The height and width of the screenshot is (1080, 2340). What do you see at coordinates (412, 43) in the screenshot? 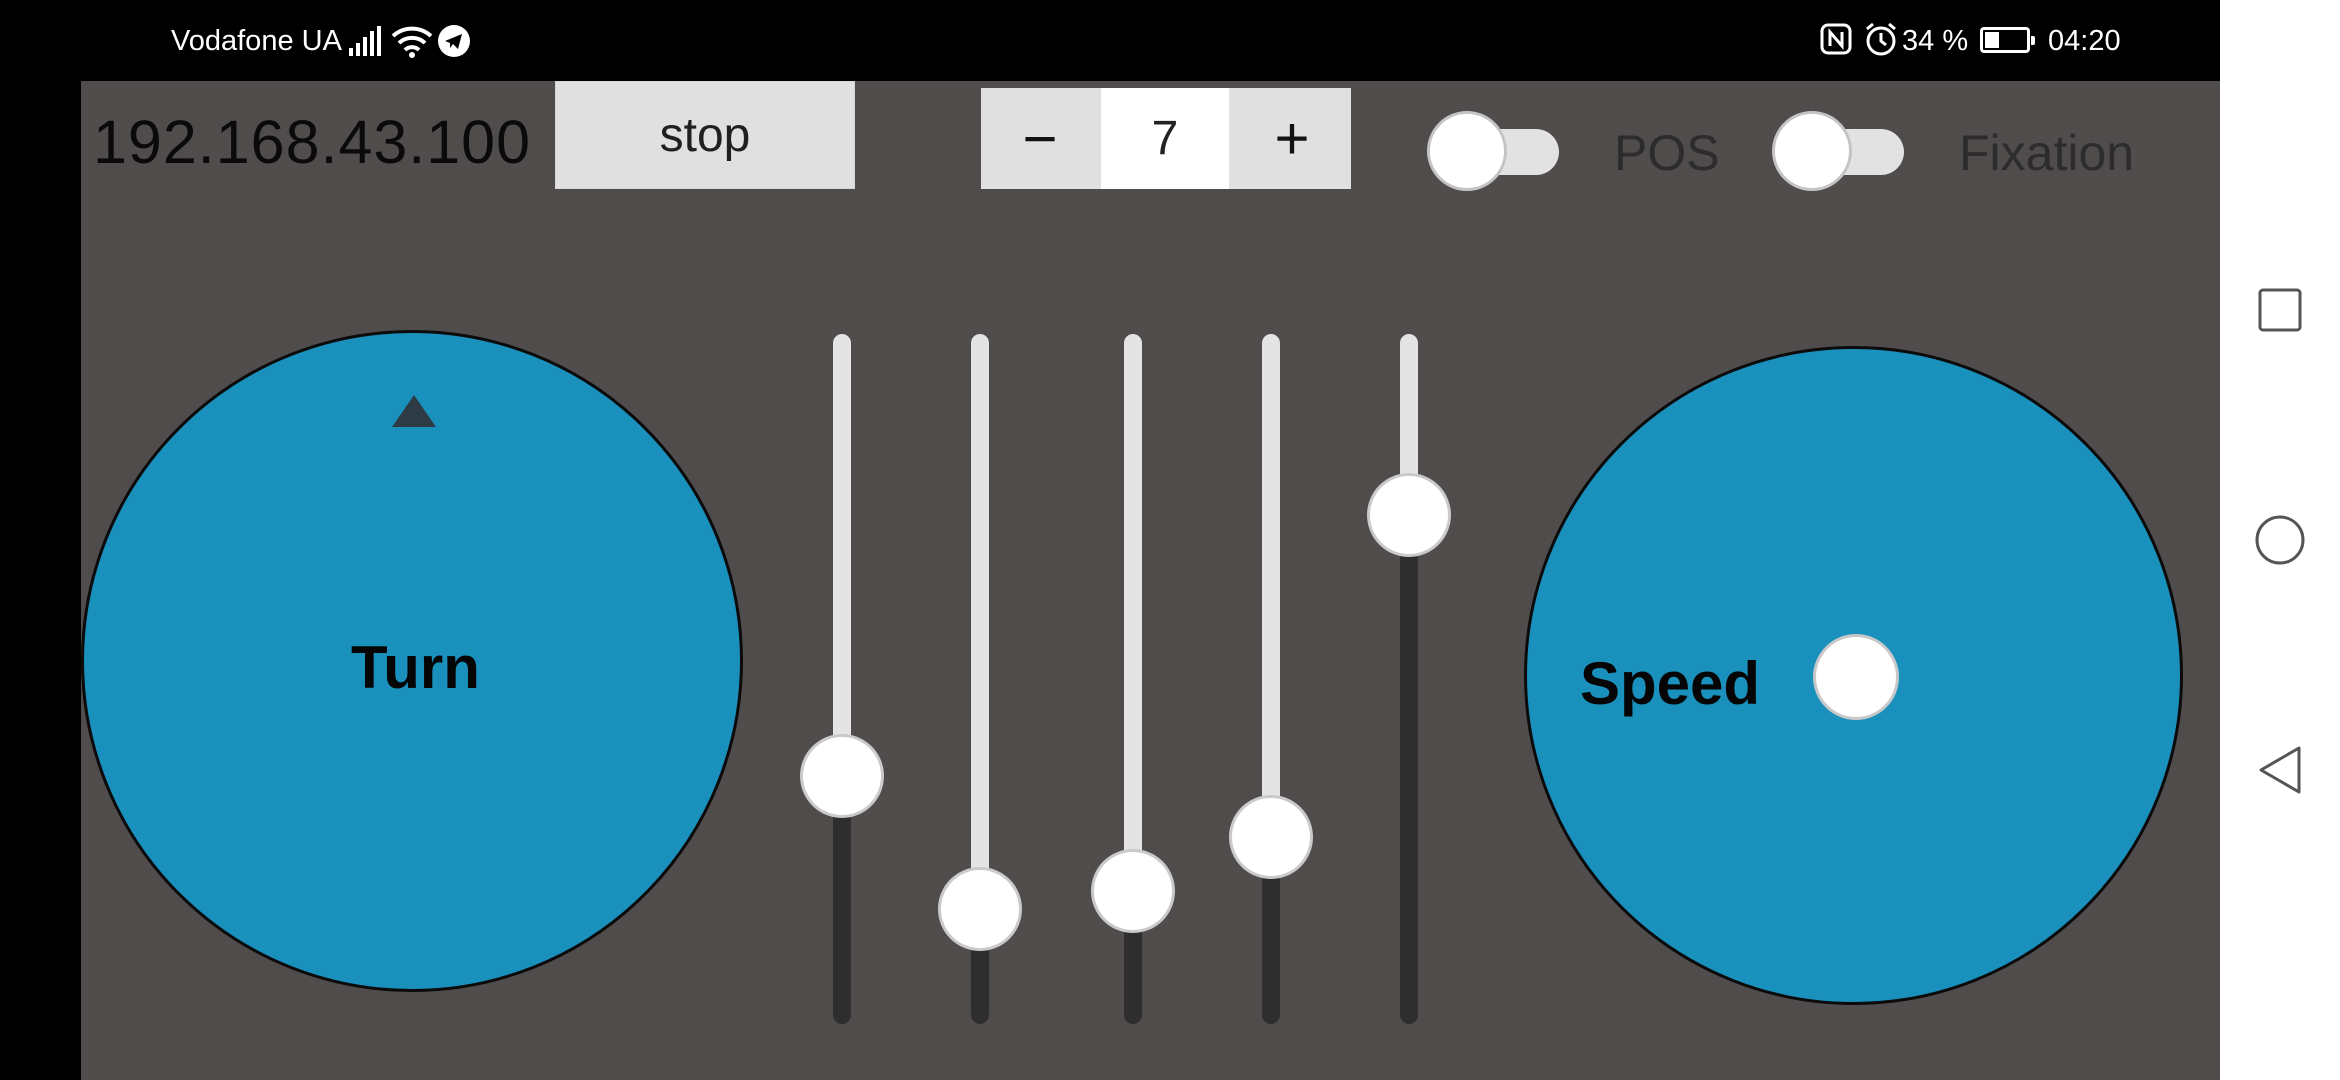
I see `wifi-icon` at bounding box center [412, 43].